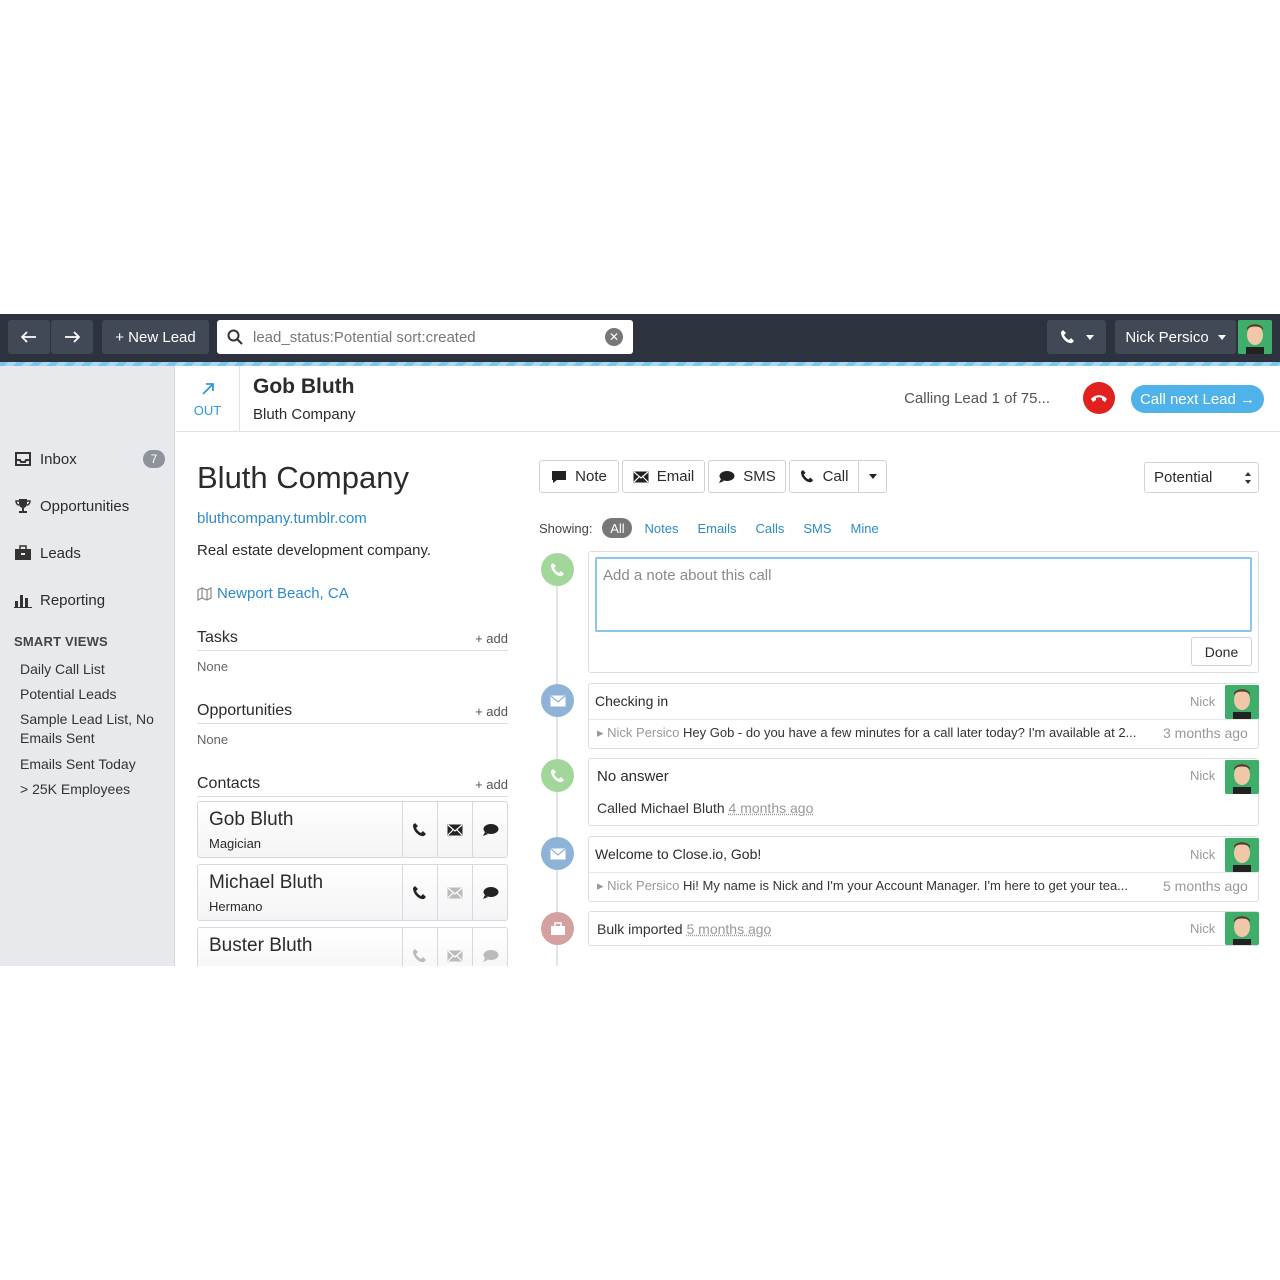  I want to click on forward-button, so click(72, 337).